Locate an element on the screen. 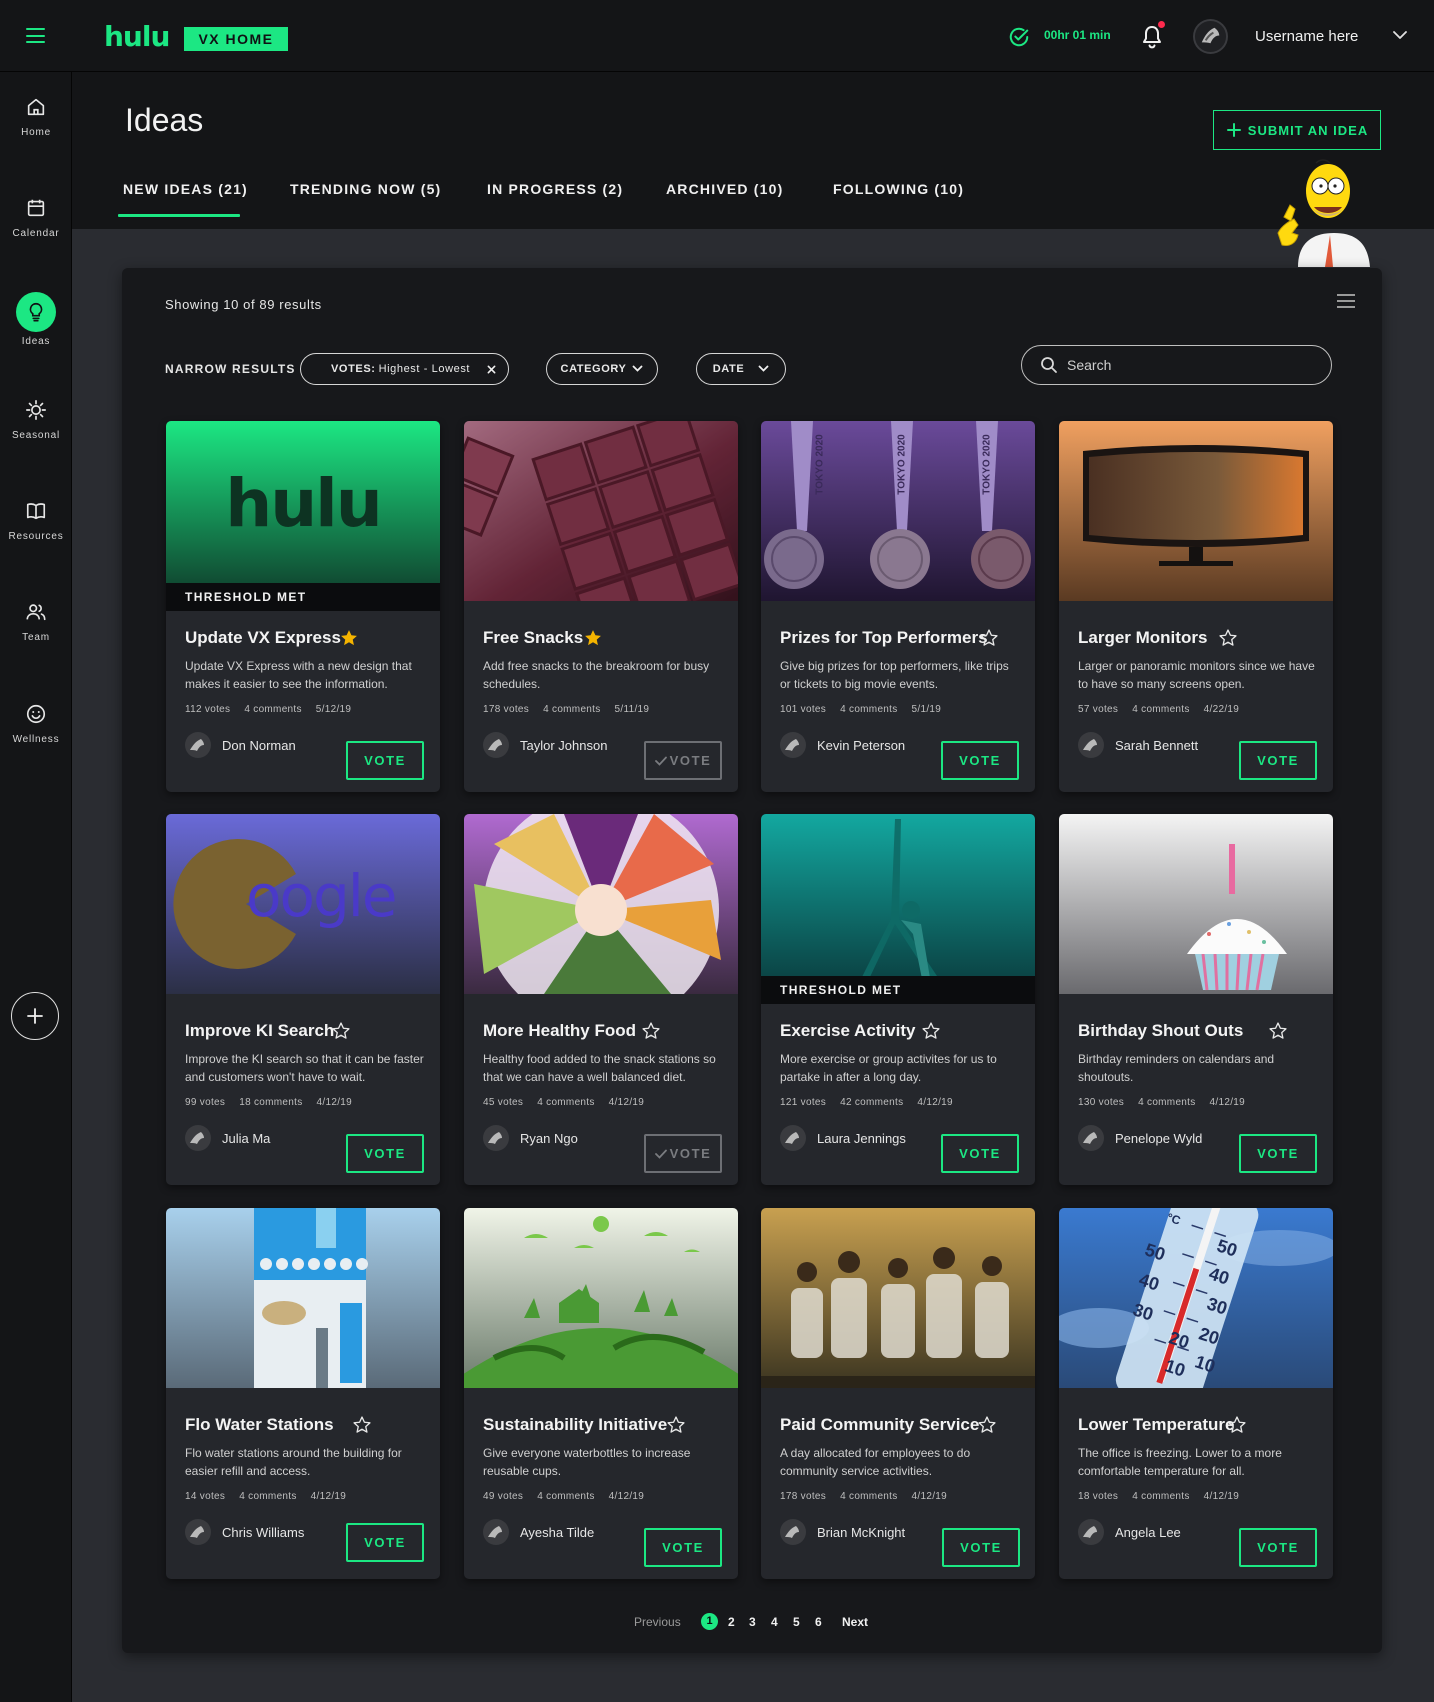 Image resolution: width=1434 pixels, height=1702 pixels. card-author: Penelope Wyld is located at coordinates (1158, 1138).